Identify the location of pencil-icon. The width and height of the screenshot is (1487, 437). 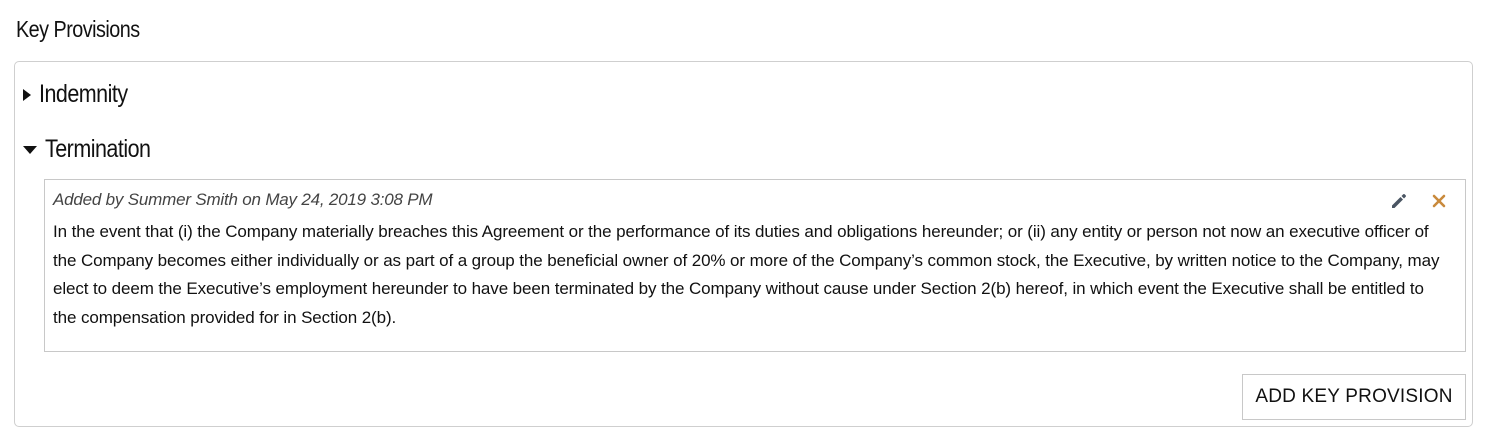
(1399, 201).